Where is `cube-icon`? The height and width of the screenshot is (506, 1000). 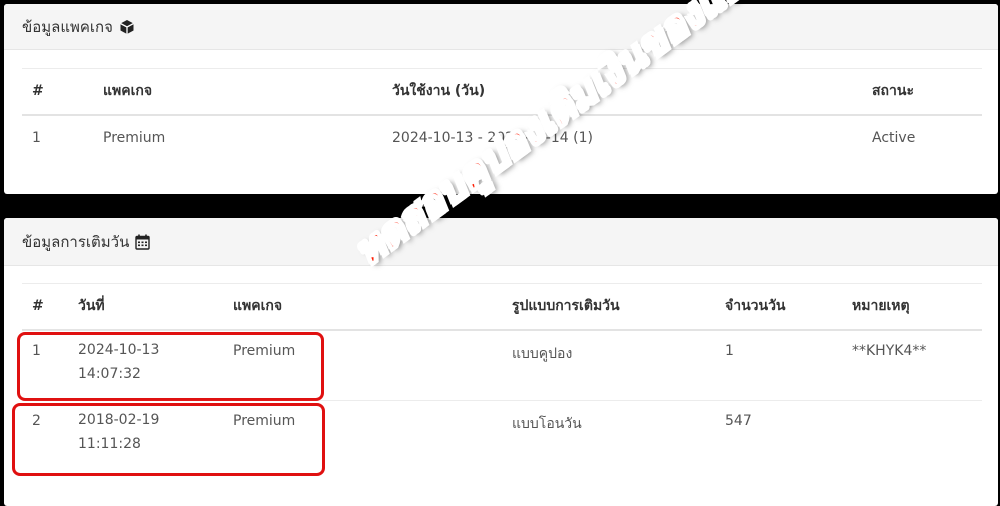 cube-icon is located at coordinates (127, 27).